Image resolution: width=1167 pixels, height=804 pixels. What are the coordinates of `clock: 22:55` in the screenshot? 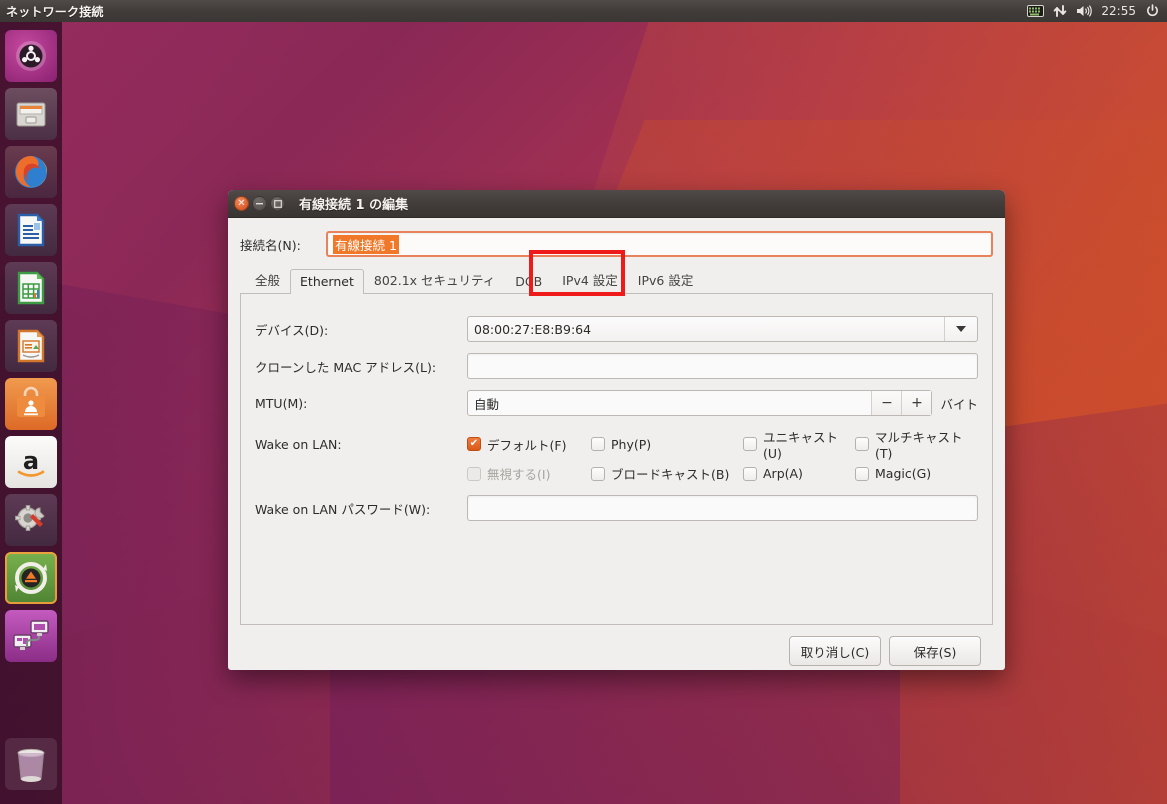 It's located at (1118, 11).